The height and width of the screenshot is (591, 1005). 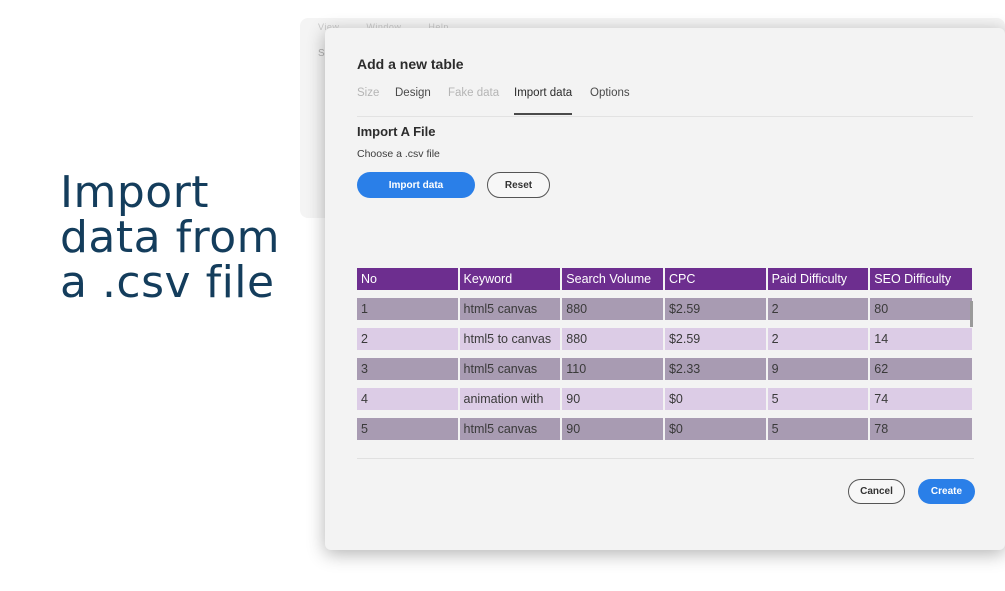 I want to click on header-seo-difficulty: SEO Difficulty, so click(x=921, y=279).